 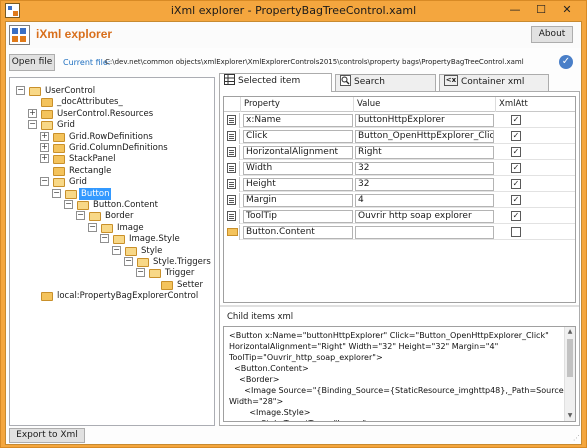 I want to click on property-cell: Margin, so click(x=298, y=200).